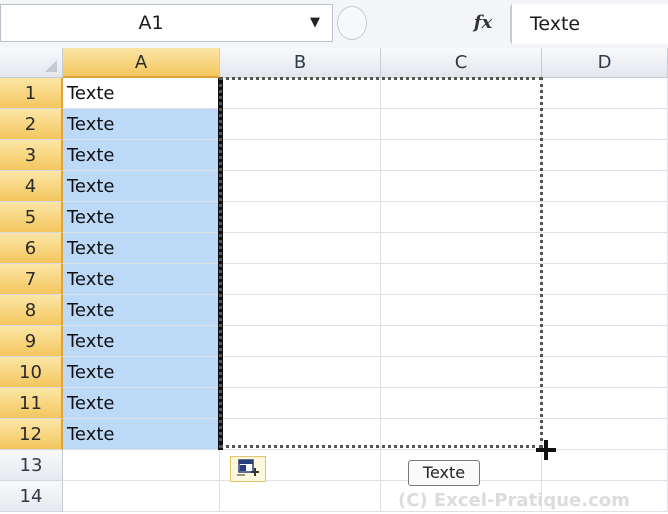 This screenshot has height=514, width=668. What do you see at coordinates (31, 434) in the screenshot?
I see `row-header-12: 12` at bounding box center [31, 434].